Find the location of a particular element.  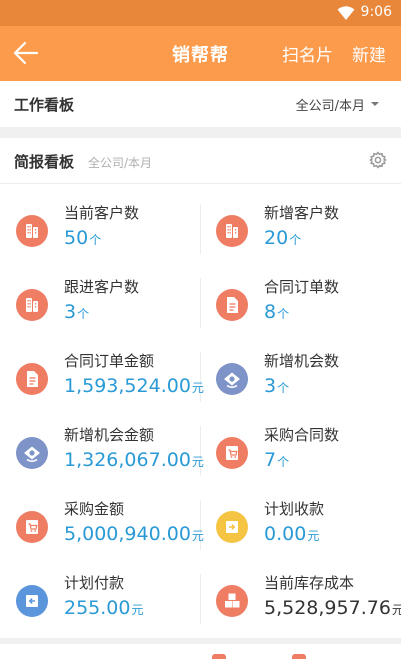

metric-value: 7个 is located at coordinates (277, 460).